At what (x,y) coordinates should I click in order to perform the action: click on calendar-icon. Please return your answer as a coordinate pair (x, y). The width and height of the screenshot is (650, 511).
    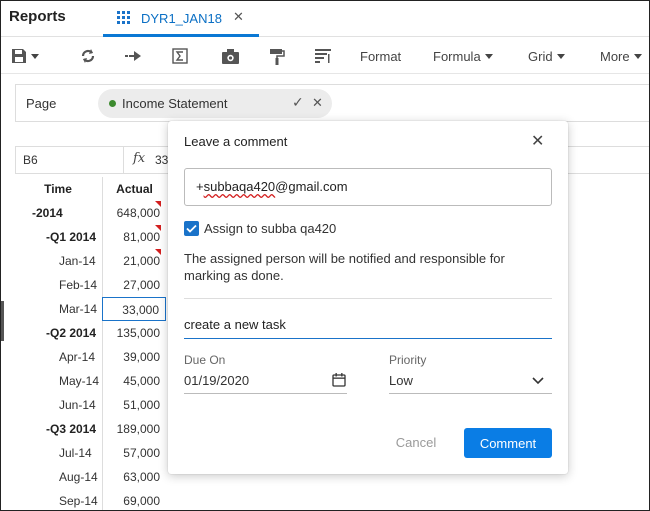
    Looking at the image, I should click on (339, 379).